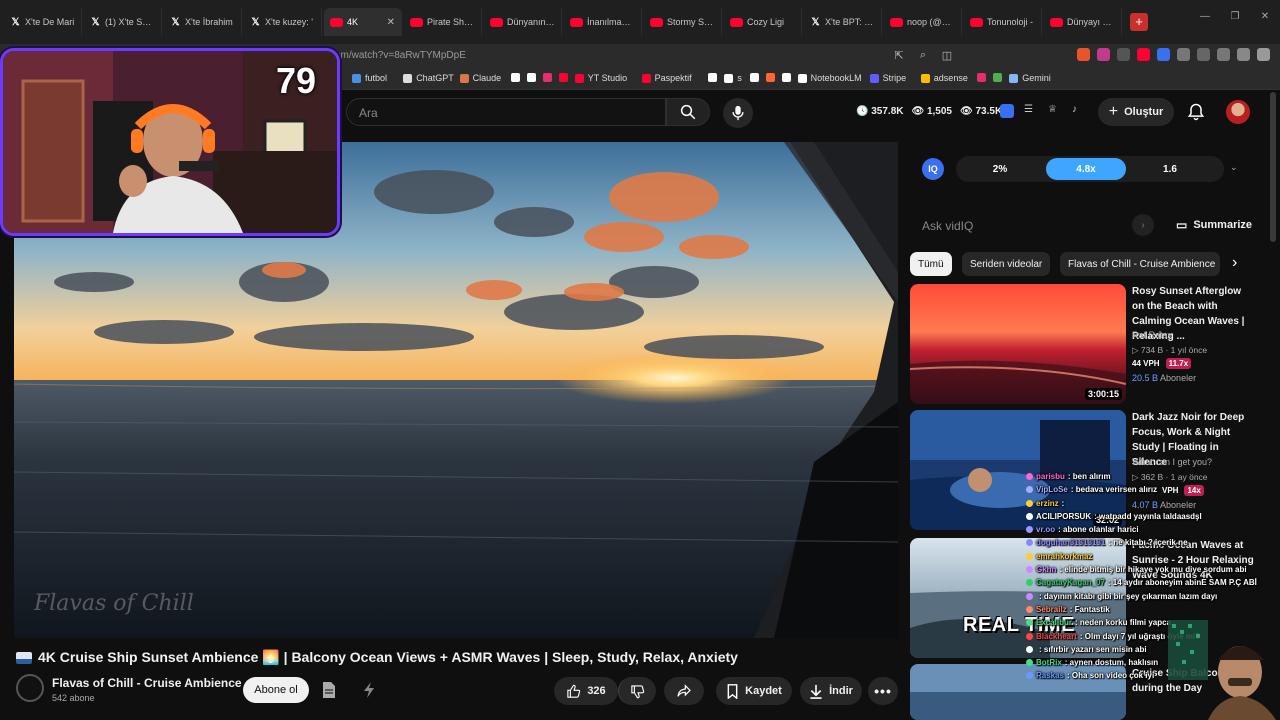 The height and width of the screenshot is (720, 1280). What do you see at coordinates (1103, 54) in the screenshot?
I see `rewards-icon` at bounding box center [1103, 54].